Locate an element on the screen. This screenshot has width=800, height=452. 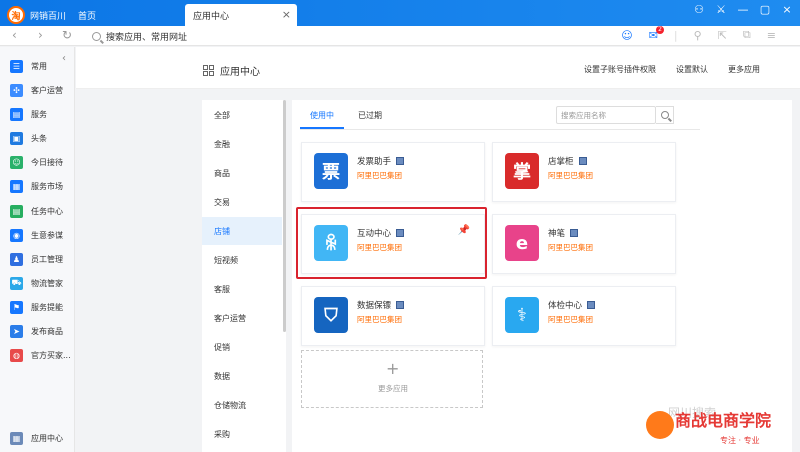
address-search: 搜索应用、常用网址 is located at coordinates (139, 36).